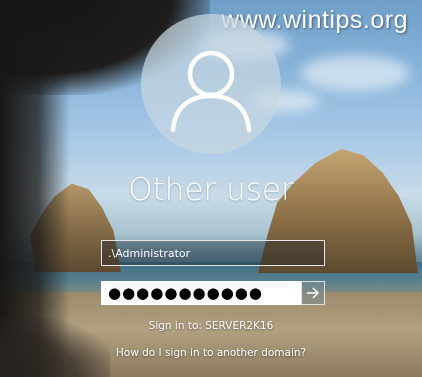 Image resolution: width=422 pixels, height=377 pixels. I want to click on password-input, so click(201, 293).